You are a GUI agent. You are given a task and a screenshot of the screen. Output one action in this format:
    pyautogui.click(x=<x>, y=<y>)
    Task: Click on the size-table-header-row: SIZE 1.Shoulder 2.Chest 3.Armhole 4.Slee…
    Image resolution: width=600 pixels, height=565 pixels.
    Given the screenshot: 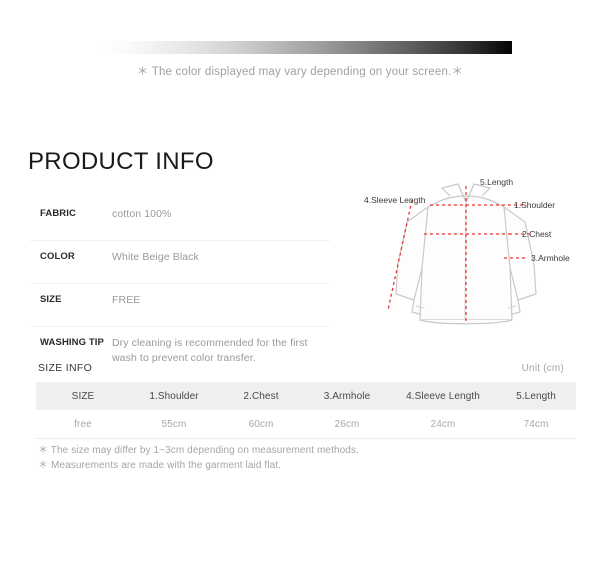 What is the action you would take?
    pyautogui.click(x=306, y=396)
    